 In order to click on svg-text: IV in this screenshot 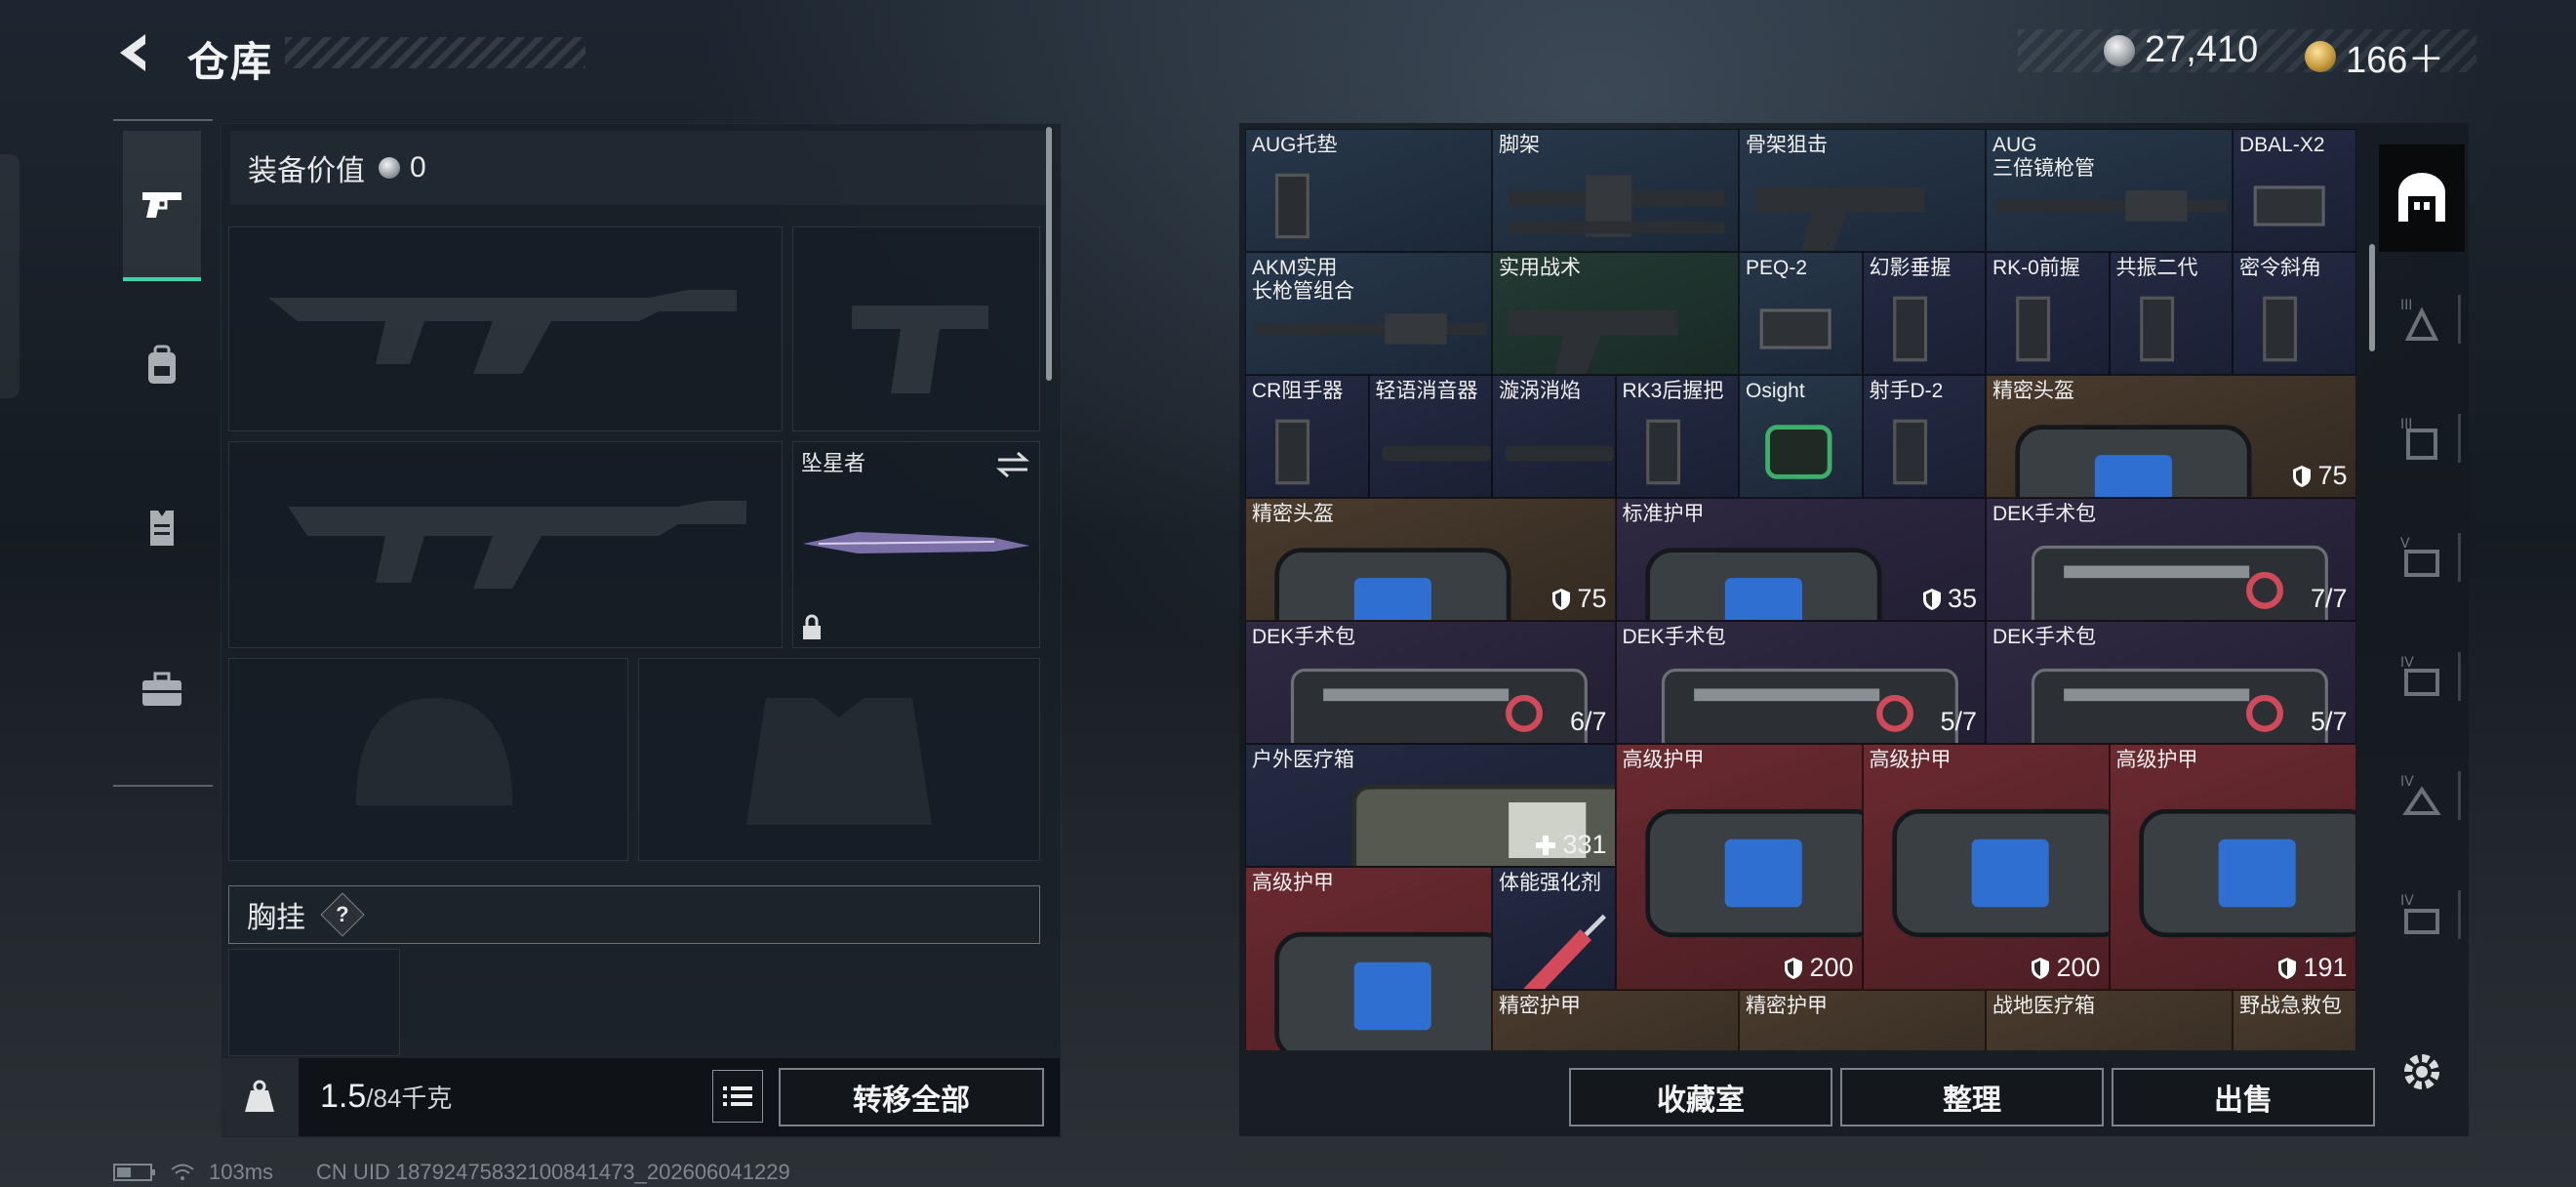, I will do `click(2407, 901)`.